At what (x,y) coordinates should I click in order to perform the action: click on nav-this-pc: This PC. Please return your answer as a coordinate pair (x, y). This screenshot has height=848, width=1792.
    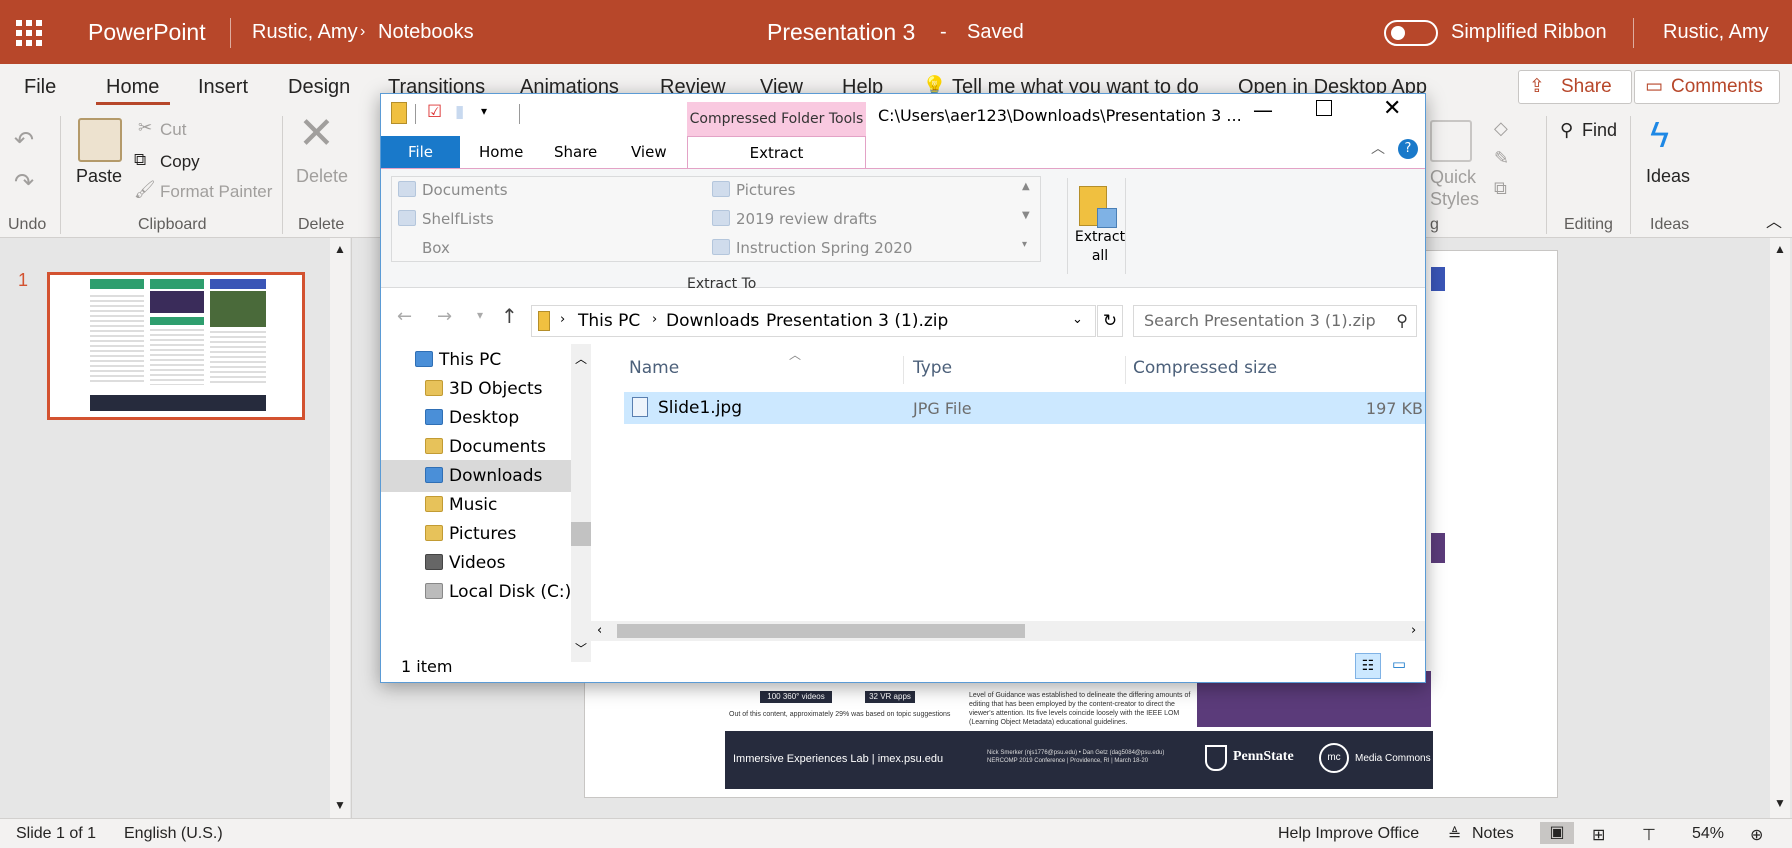
    Looking at the image, I should click on (476, 360).